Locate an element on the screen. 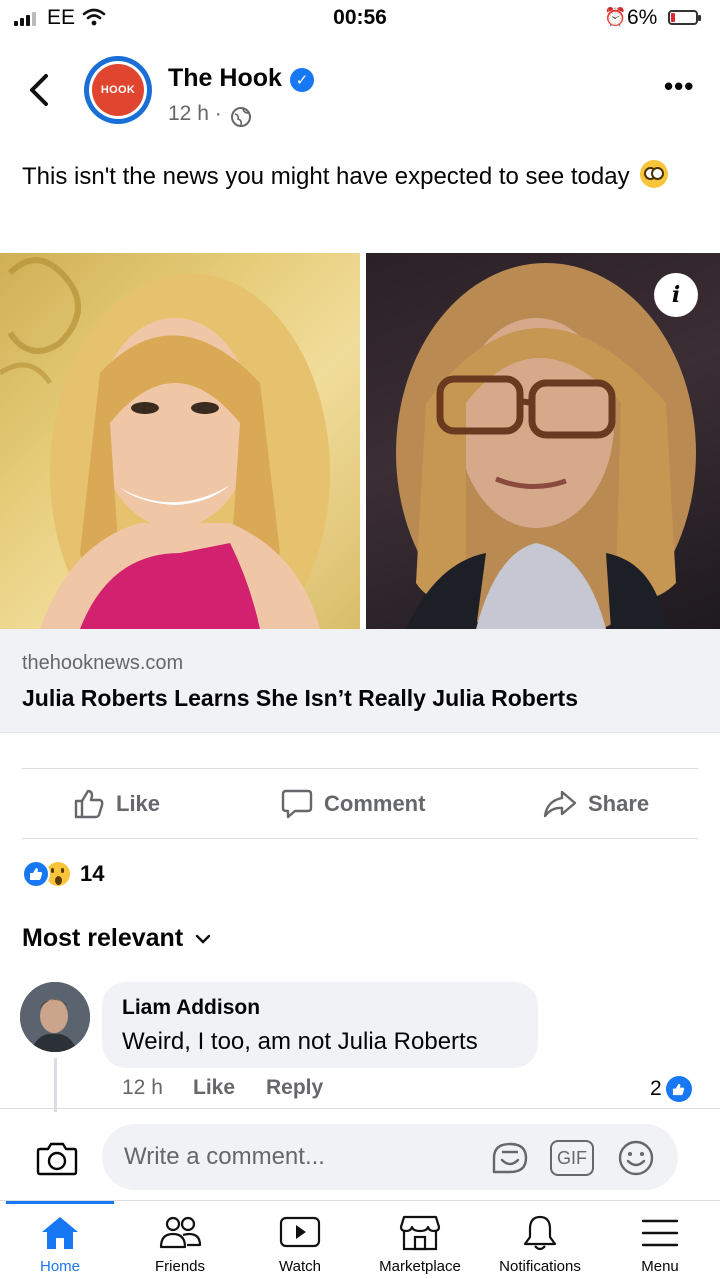 The width and height of the screenshot is (720, 1279). tab-notifications: Notifications is located at coordinates (540, 1243).